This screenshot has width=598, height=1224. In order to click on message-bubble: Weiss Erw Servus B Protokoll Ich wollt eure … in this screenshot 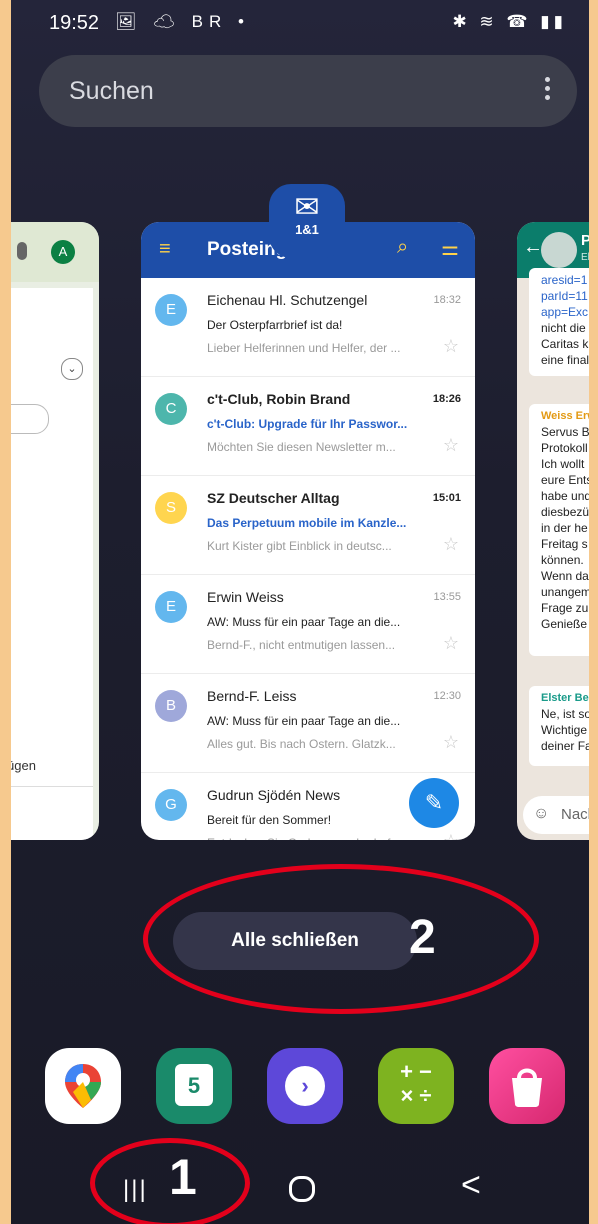, I will do `click(559, 530)`.